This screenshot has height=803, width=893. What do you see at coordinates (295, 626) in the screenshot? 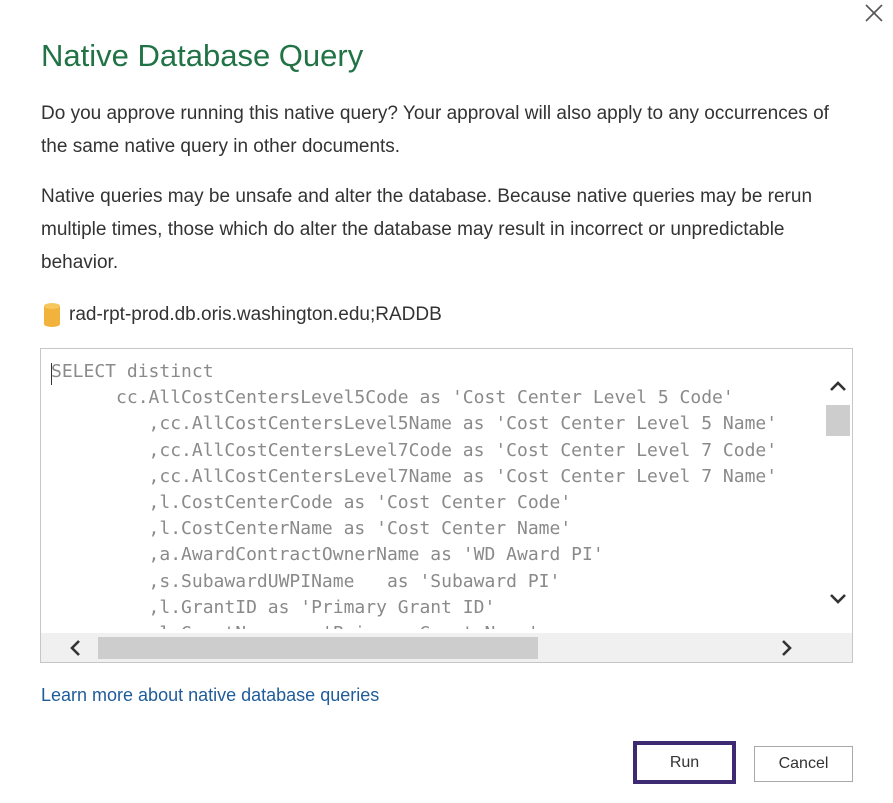
I see `query-line: ,l.GrantName as 'Primary Grant Name'` at bounding box center [295, 626].